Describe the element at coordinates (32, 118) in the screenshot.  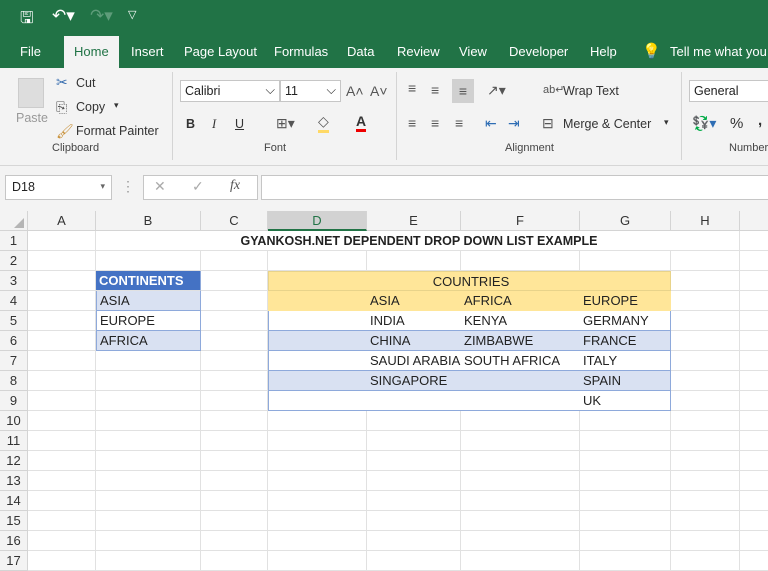
I see `paste-button: Paste` at that location.